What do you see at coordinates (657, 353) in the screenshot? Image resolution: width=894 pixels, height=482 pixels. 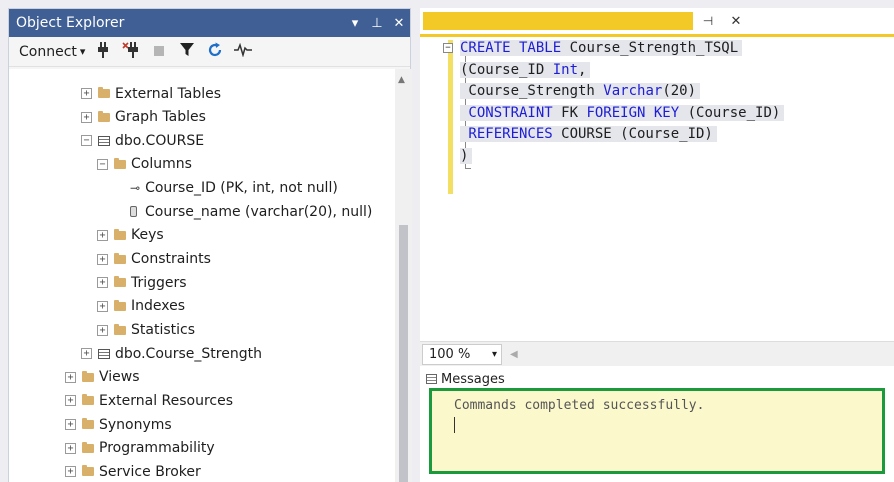 I see `editor-zoom-bar: 100 % ▾ ◀` at bounding box center [657, 353].